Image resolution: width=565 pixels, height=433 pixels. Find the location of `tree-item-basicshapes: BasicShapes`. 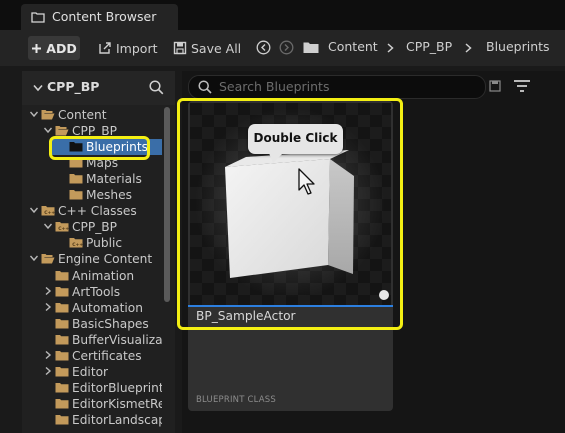

tree-item-basicshapes: BasicShapes is located at coordinates (92, 324).